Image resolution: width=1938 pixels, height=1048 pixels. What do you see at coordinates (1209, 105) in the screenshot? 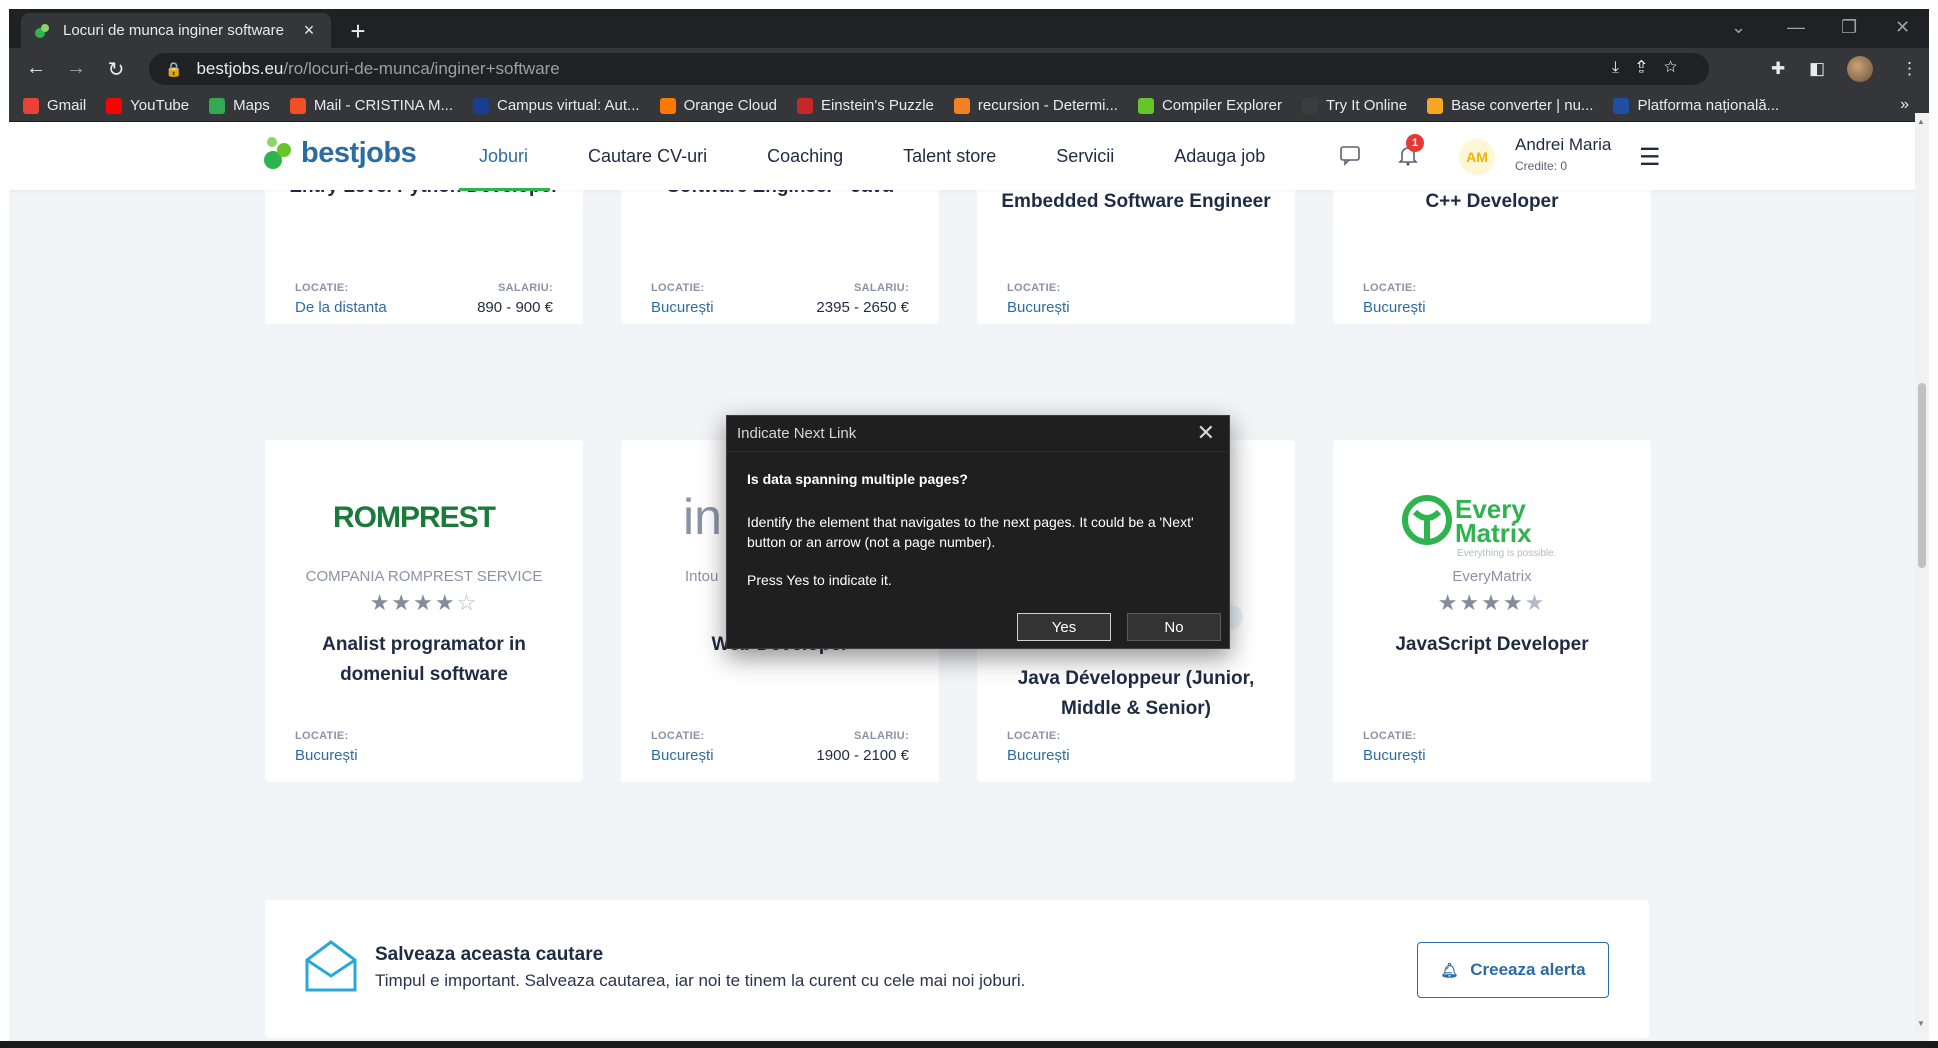
I see `bookmark-item: Compiler Explorer` at bounding box center [1209, 105].